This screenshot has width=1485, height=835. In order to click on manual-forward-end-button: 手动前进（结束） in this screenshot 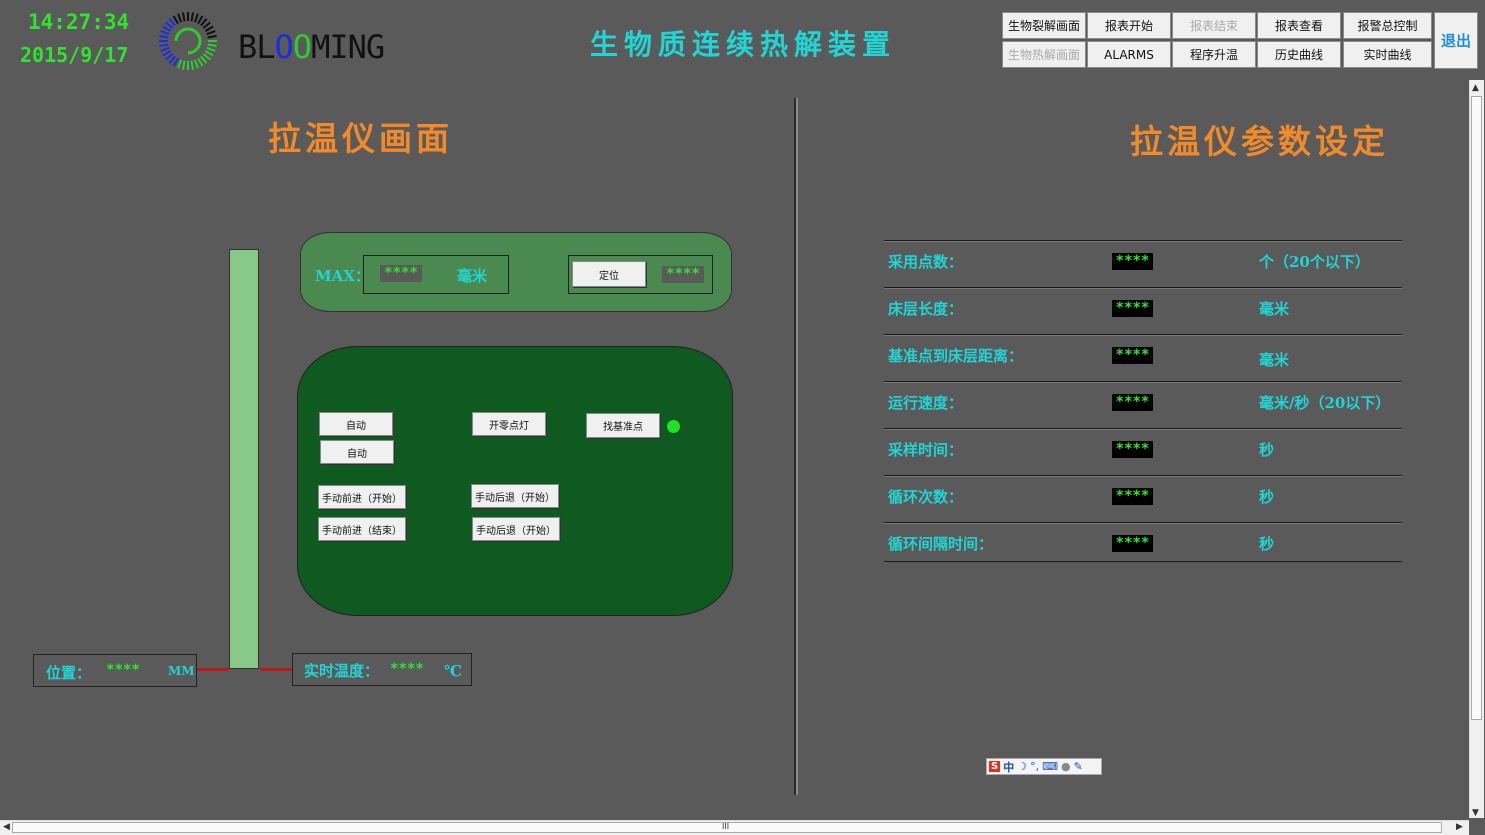, I will do `click(362, 529)`.